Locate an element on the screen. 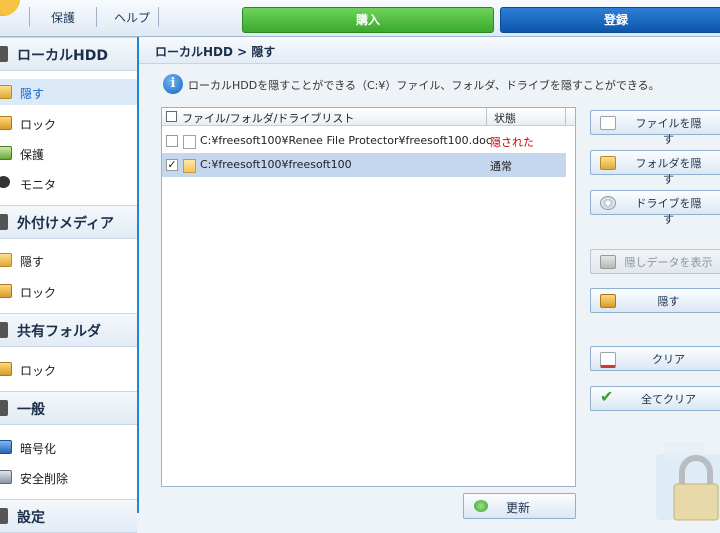 Image resolution: width=720 pixels, height=533 pixels. hide-button: 隠す is located at coordinates (655, 300).